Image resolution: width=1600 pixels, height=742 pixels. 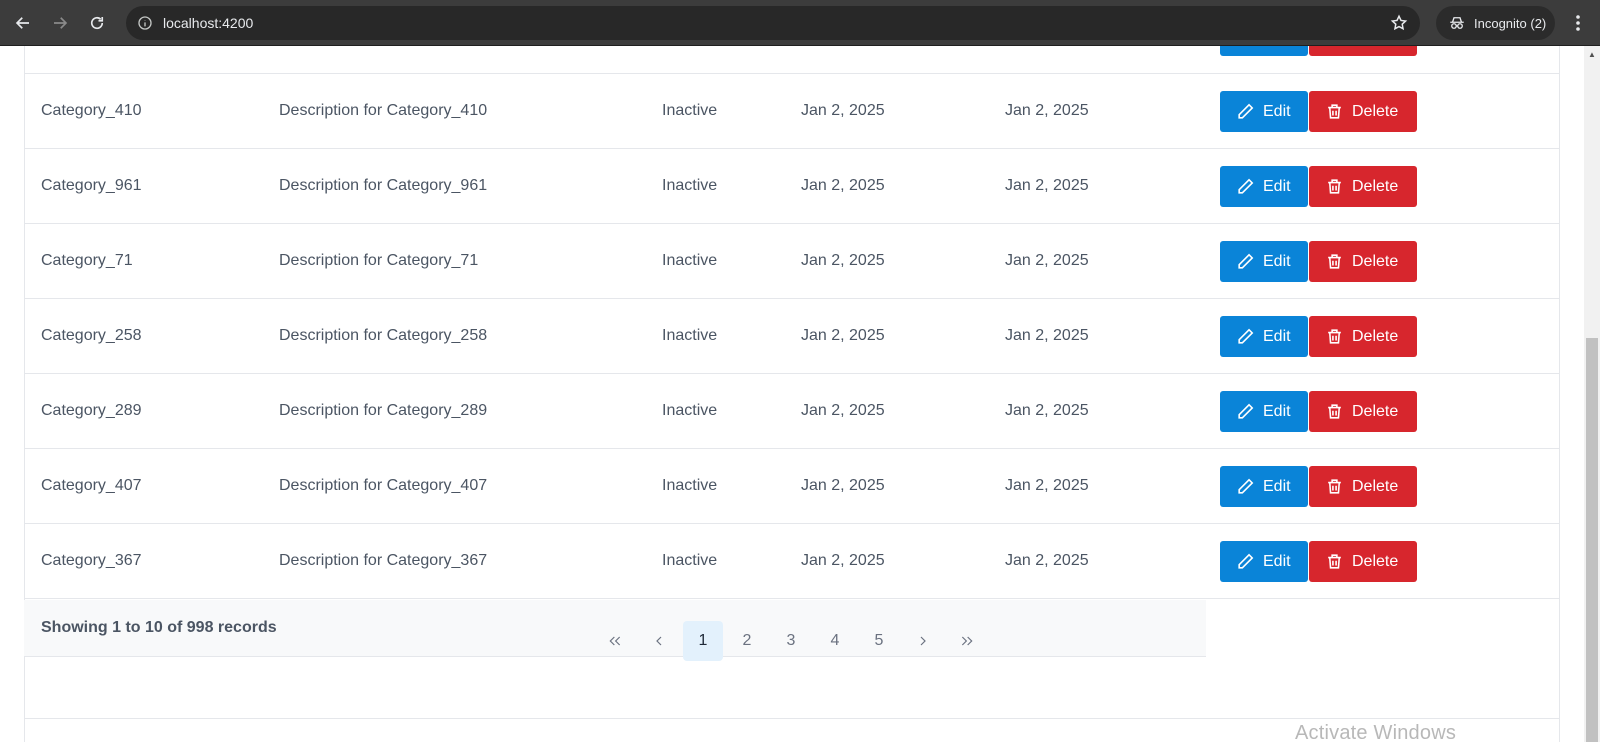 I want to click on address-bar: localhost:4200, so click(x=773, y=23).